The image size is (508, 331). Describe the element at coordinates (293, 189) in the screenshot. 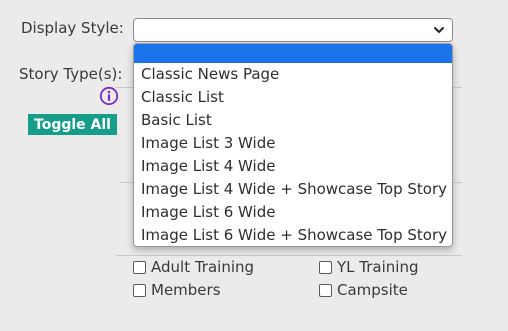

I see `dropdown-option: Image List 4 Wide + Showcase Top Story` at that location.